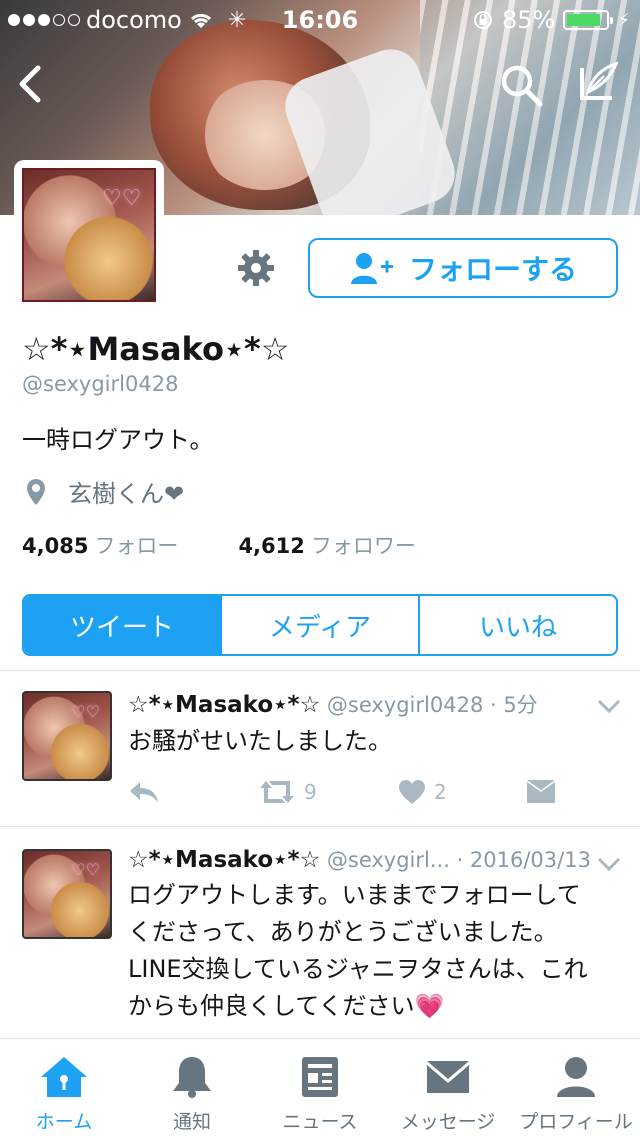 This screenshot has height=1136, width=640. Describe the element at coordinates (588, 20) in the screenshot. I see `battery-icon` at that location.